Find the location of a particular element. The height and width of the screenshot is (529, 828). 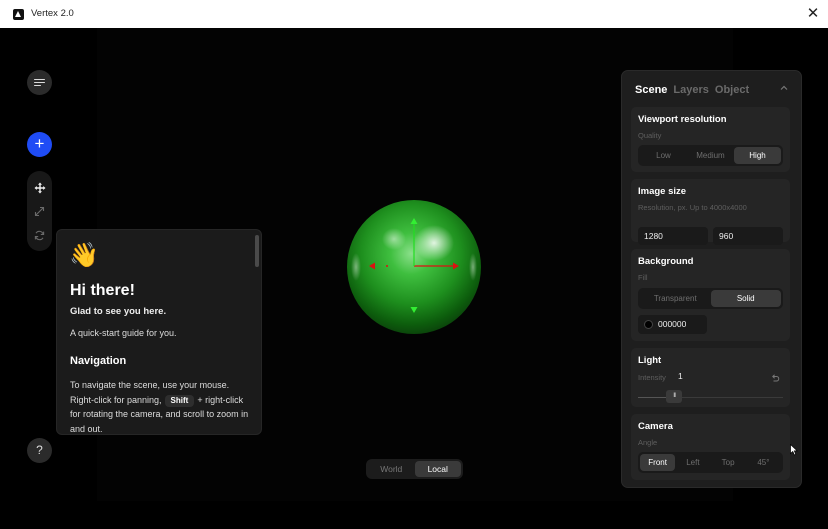

image-height-input: 960 is located at coordinates (748, 236).